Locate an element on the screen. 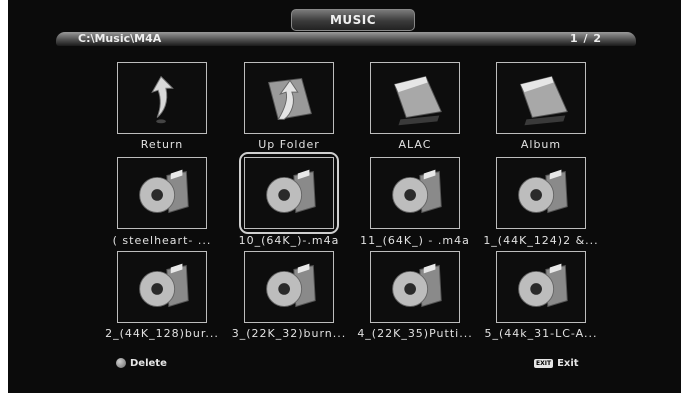 Image resolution: width=689 pixels, height=393 pixels. current-path: C:\Music\M4A is located at coordinates (120, 38).